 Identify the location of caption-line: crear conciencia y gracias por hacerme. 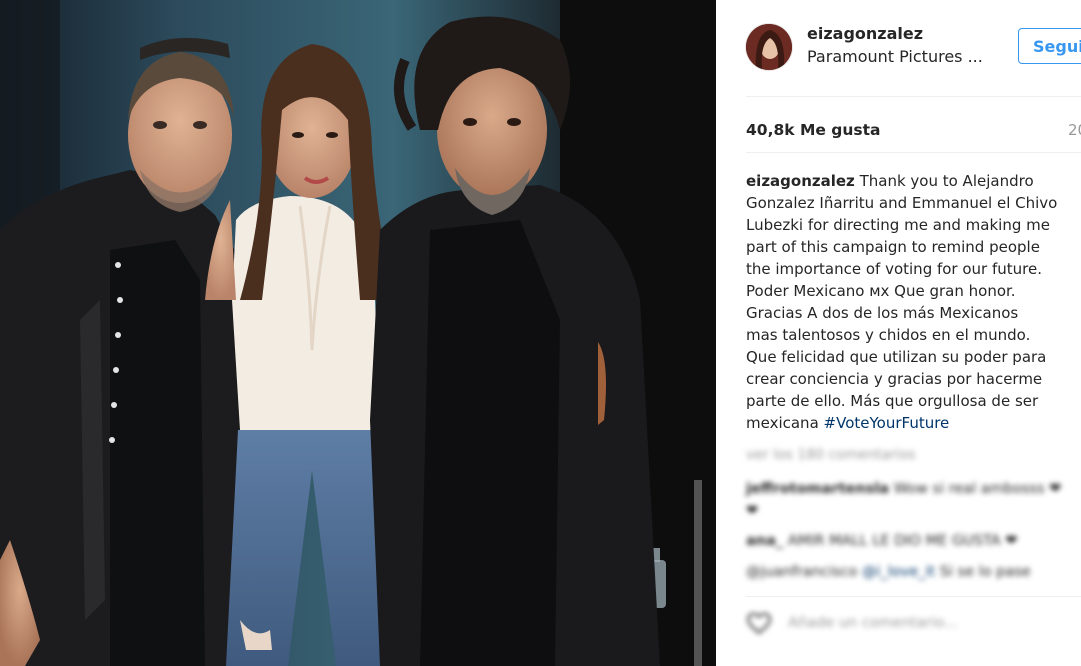
(894, 379).